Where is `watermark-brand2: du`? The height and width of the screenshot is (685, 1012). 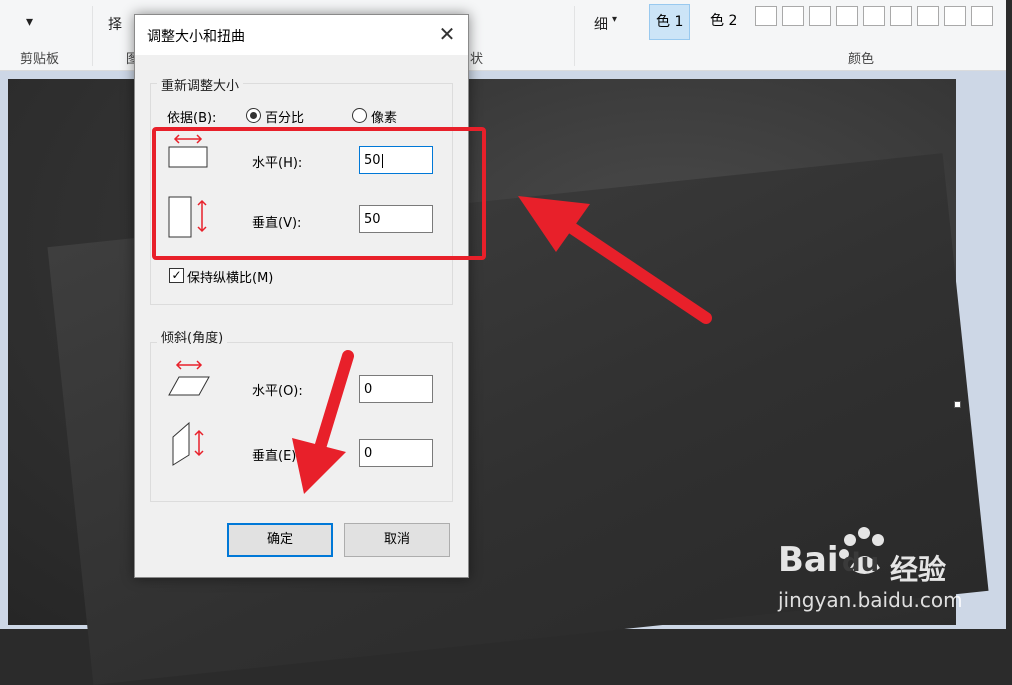 watermark-brand2: du is located at coordinates (861, 563).